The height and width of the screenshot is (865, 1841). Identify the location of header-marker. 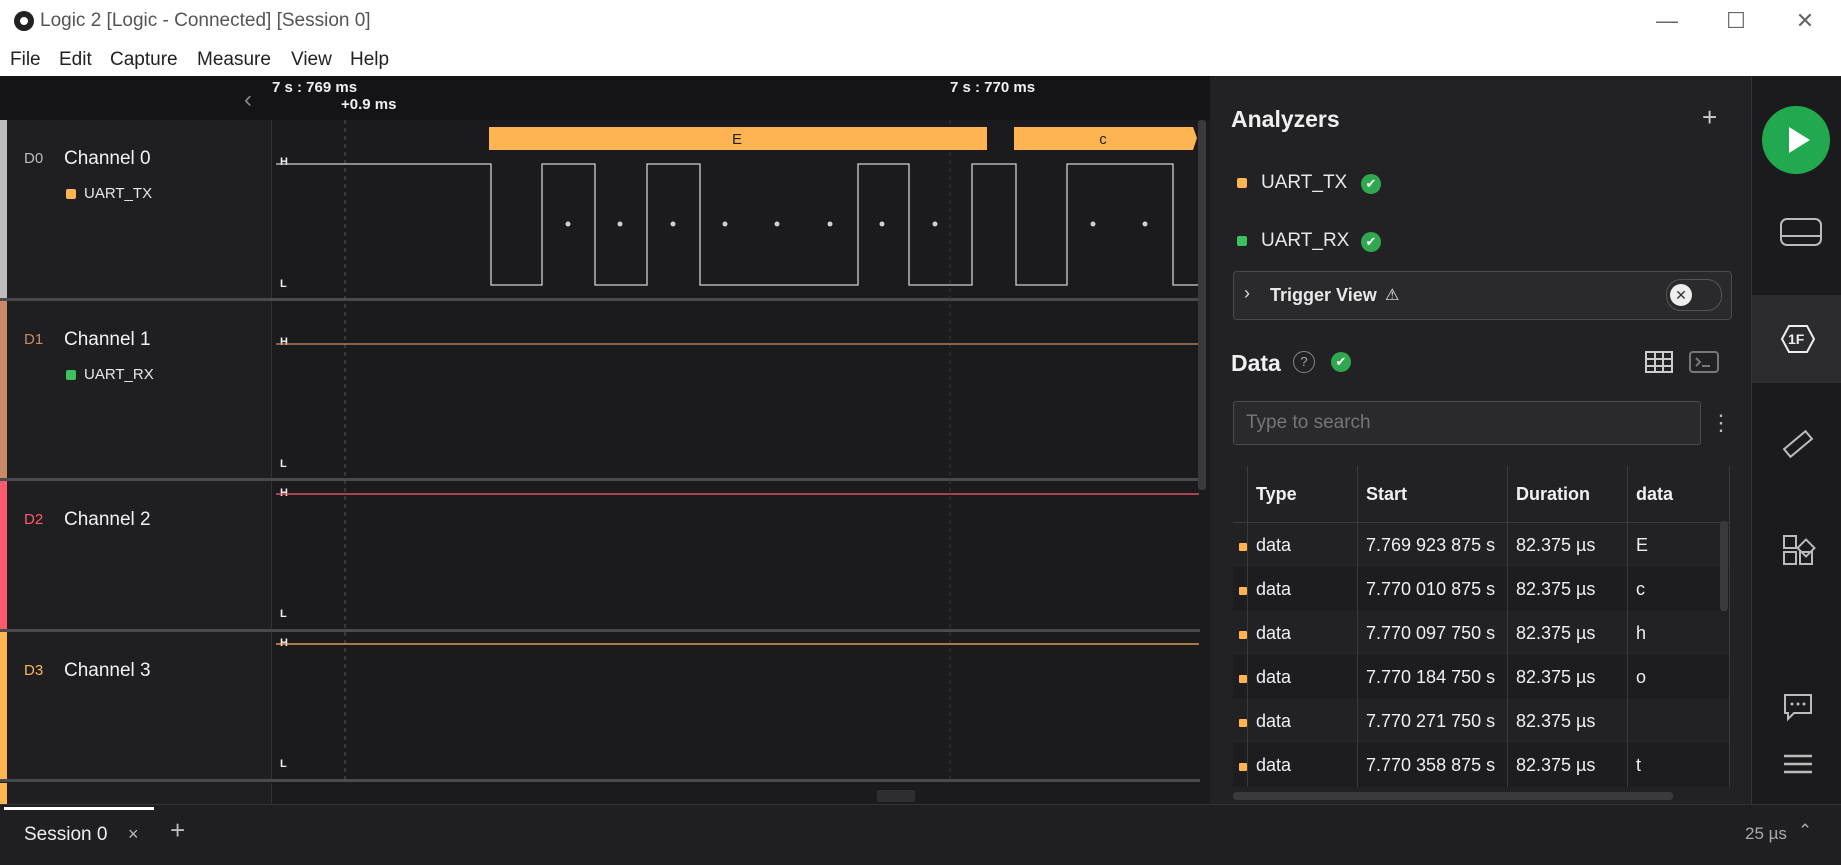
(1240, 494).